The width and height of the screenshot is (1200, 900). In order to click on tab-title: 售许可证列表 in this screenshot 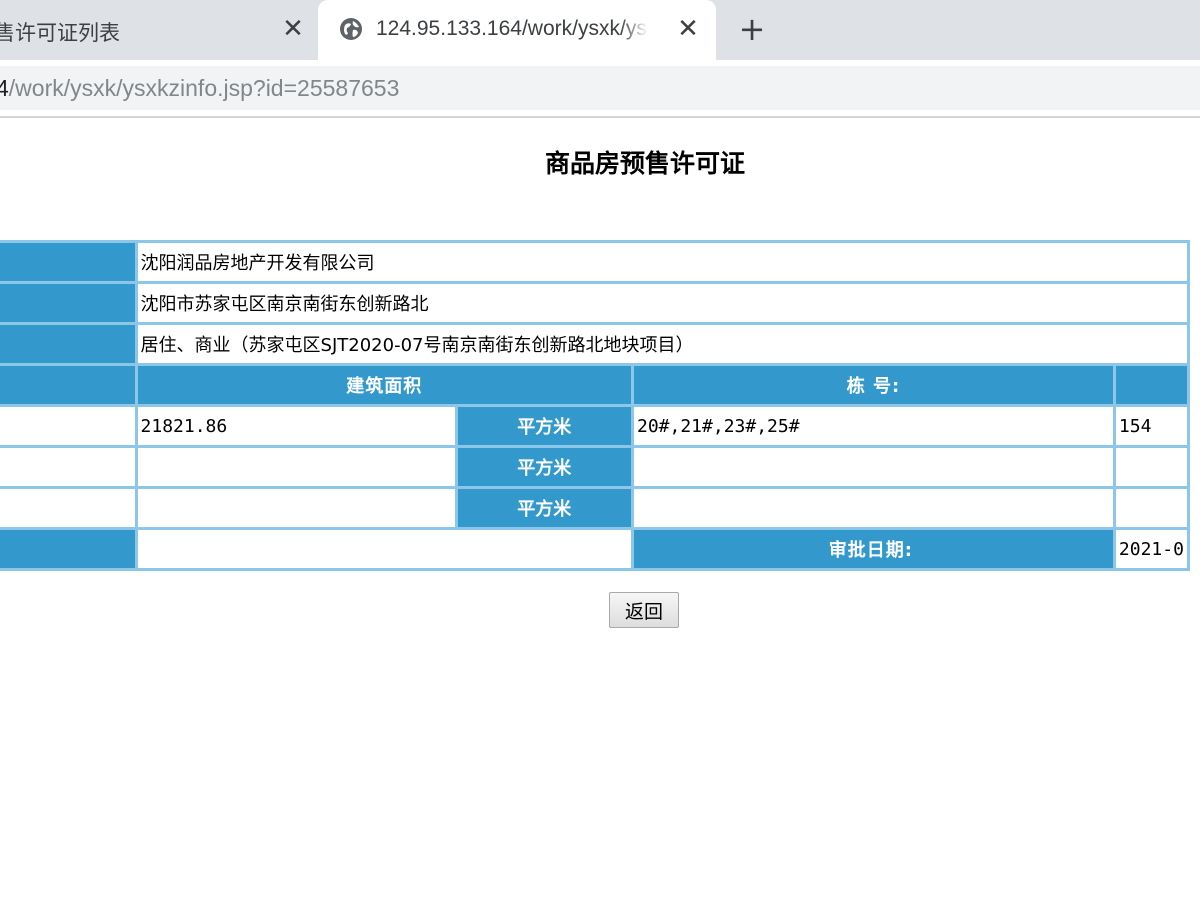, I will do `click(60, 33)`.